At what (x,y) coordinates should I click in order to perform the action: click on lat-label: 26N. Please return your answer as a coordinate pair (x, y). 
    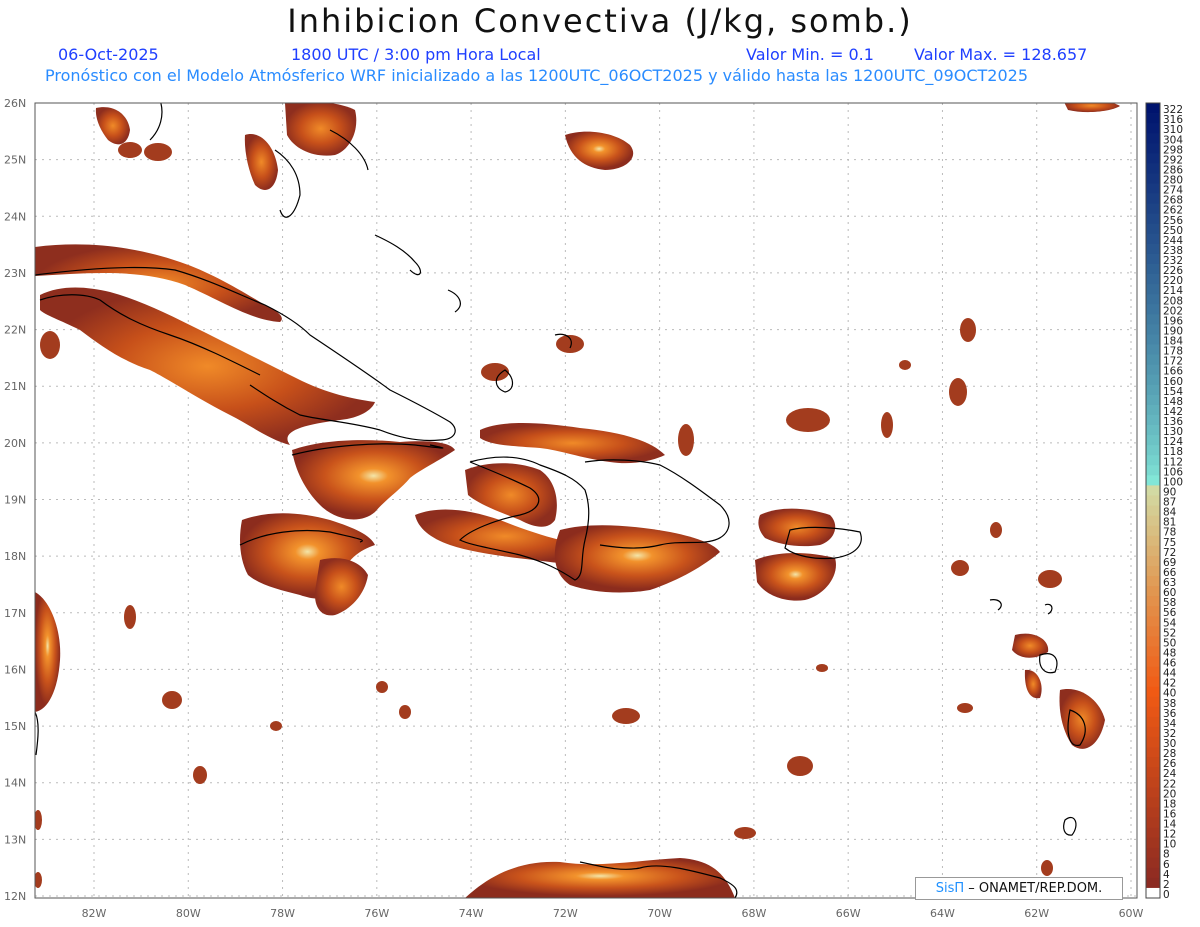
    Looking at the image, I should click on (15, 103).